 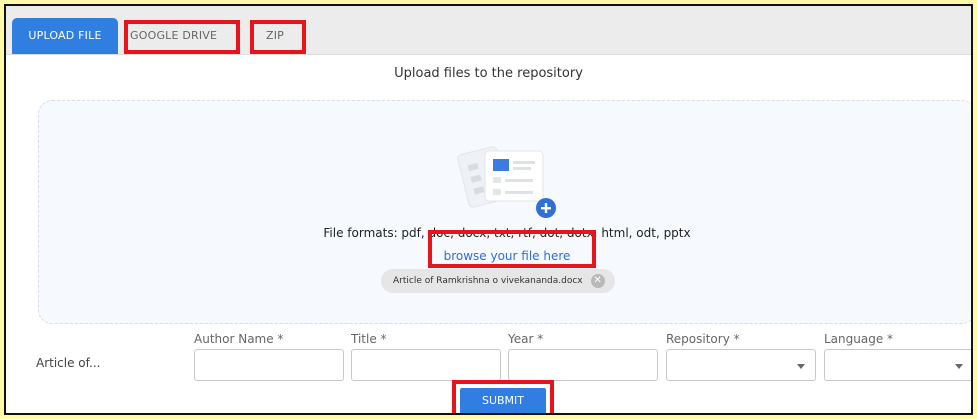 I want to click on language-select, so click(x=897, y=365).